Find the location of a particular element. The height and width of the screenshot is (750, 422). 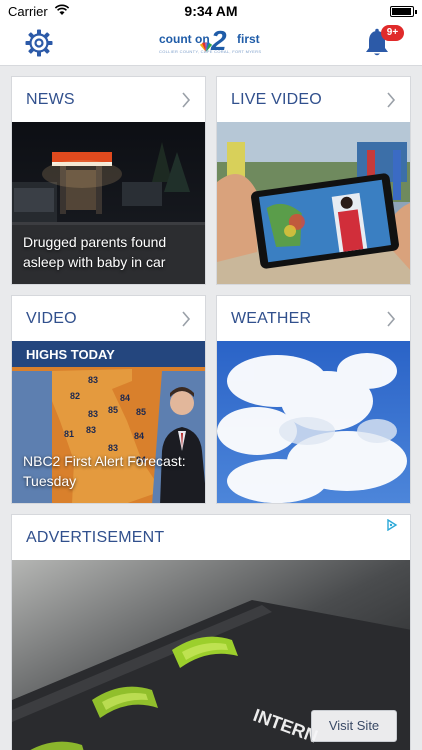

adchoices-icon is located at coordinates (392, 525).